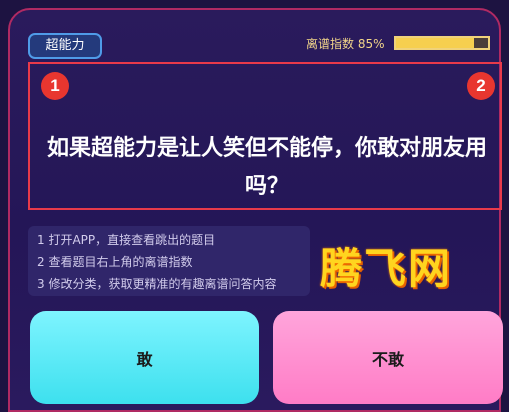  What do you see at coordinates (157, 284) in the screenshot?
I see `step-item: 3 修改分类，获取更精准的有趣离谱问答内容` at bounding box center [157, 284].